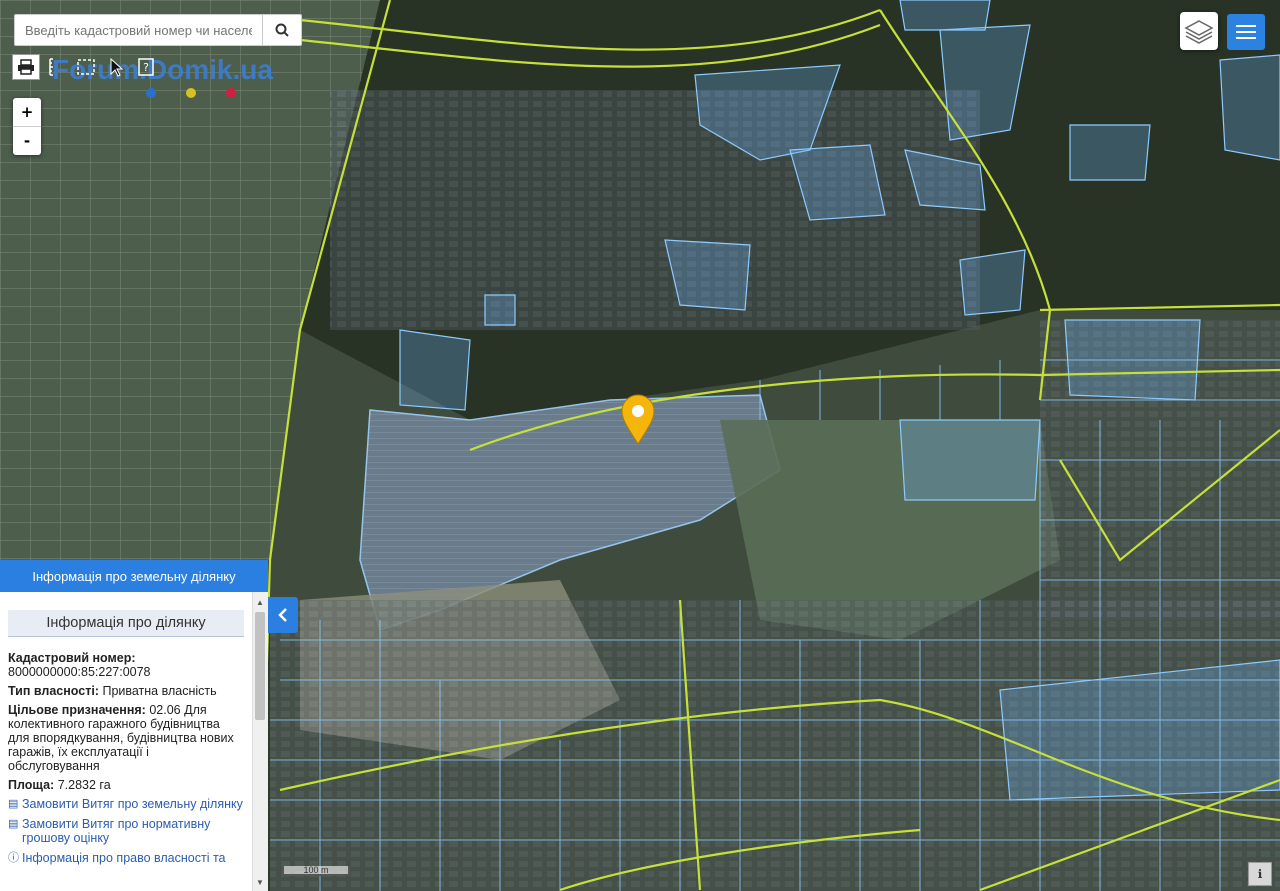  What do you see at coordinates (53, 691) in the screenshot?
I see `ownership-label: Тип власності:` at bounding box center [53, 691].